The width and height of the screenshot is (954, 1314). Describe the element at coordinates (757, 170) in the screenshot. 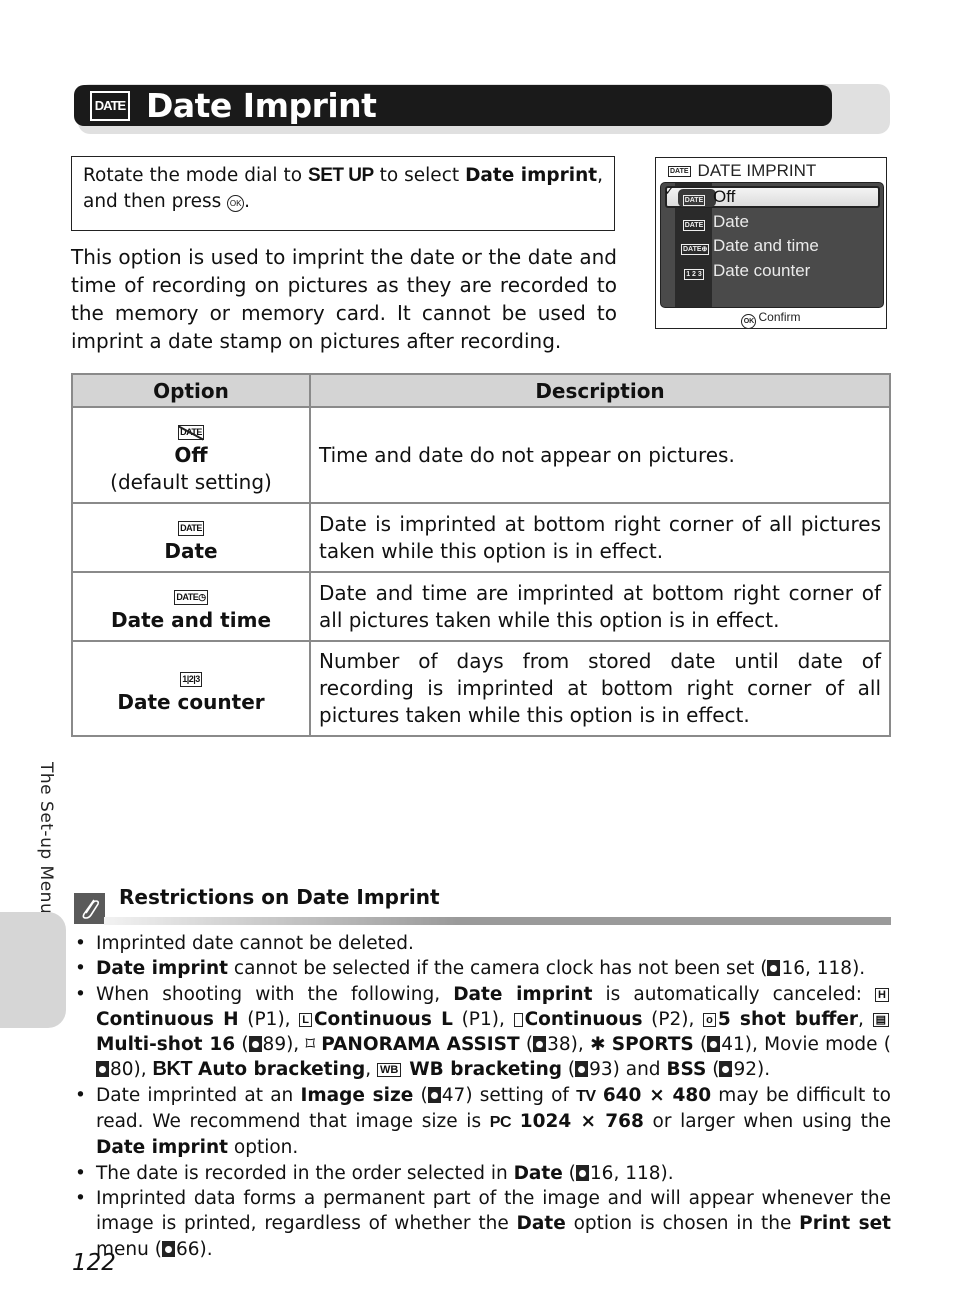

I see `camera-menu-title: DATE IMPRINT` at that location.